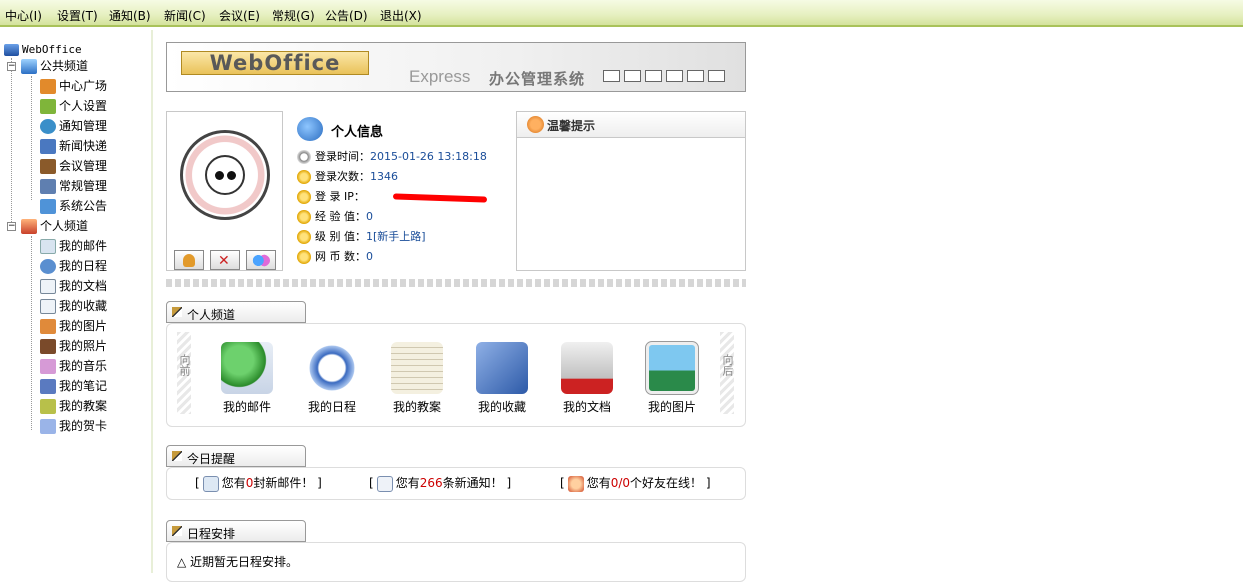 This screenshot has width=1243, height=582. I want to click on app-my-favorites: 我的收藏, so click(502, 378).